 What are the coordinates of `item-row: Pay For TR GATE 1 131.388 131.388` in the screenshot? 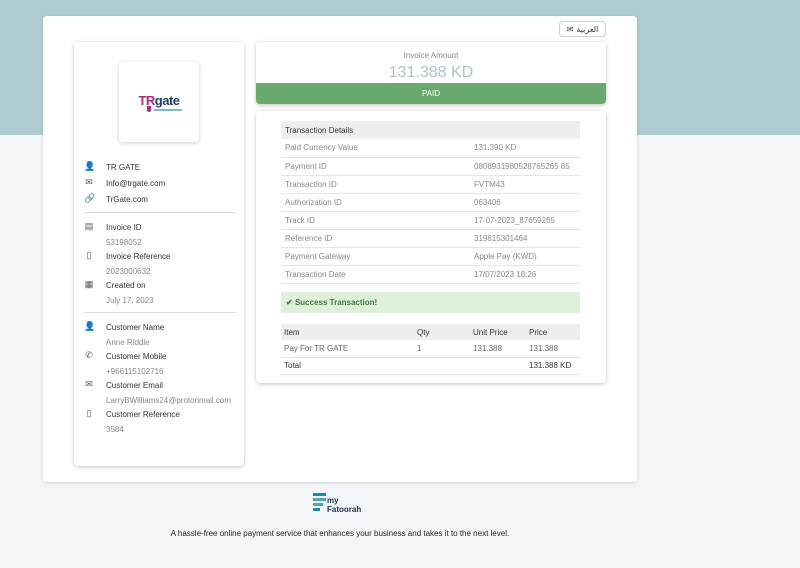 It's located at (430, 349).